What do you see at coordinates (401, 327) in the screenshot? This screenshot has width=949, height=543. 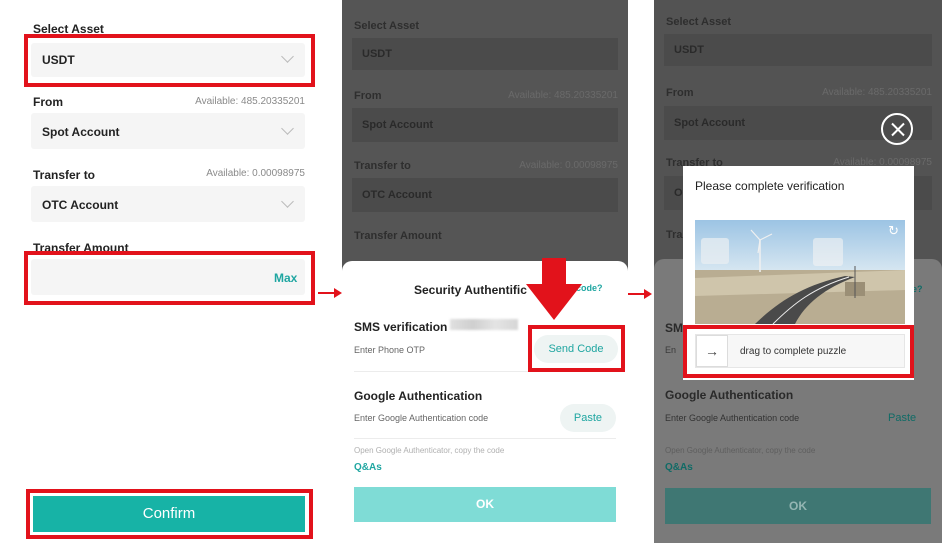 I see `sms-verification-title: SMS verification` at bounding box center [401, 327].